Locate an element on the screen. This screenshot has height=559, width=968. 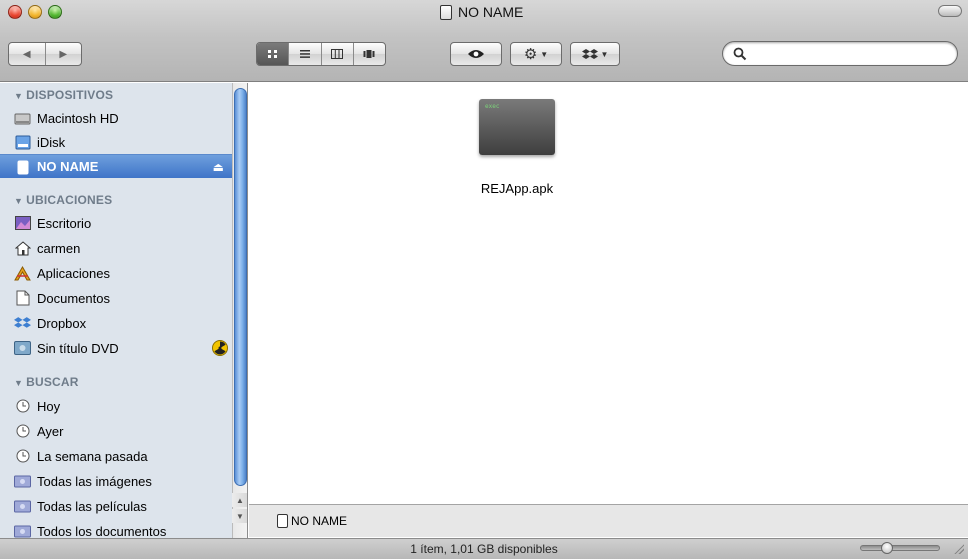
sidebar-item-todas-imagenes: Todas las imágenes is located at coordinates (116, 481).